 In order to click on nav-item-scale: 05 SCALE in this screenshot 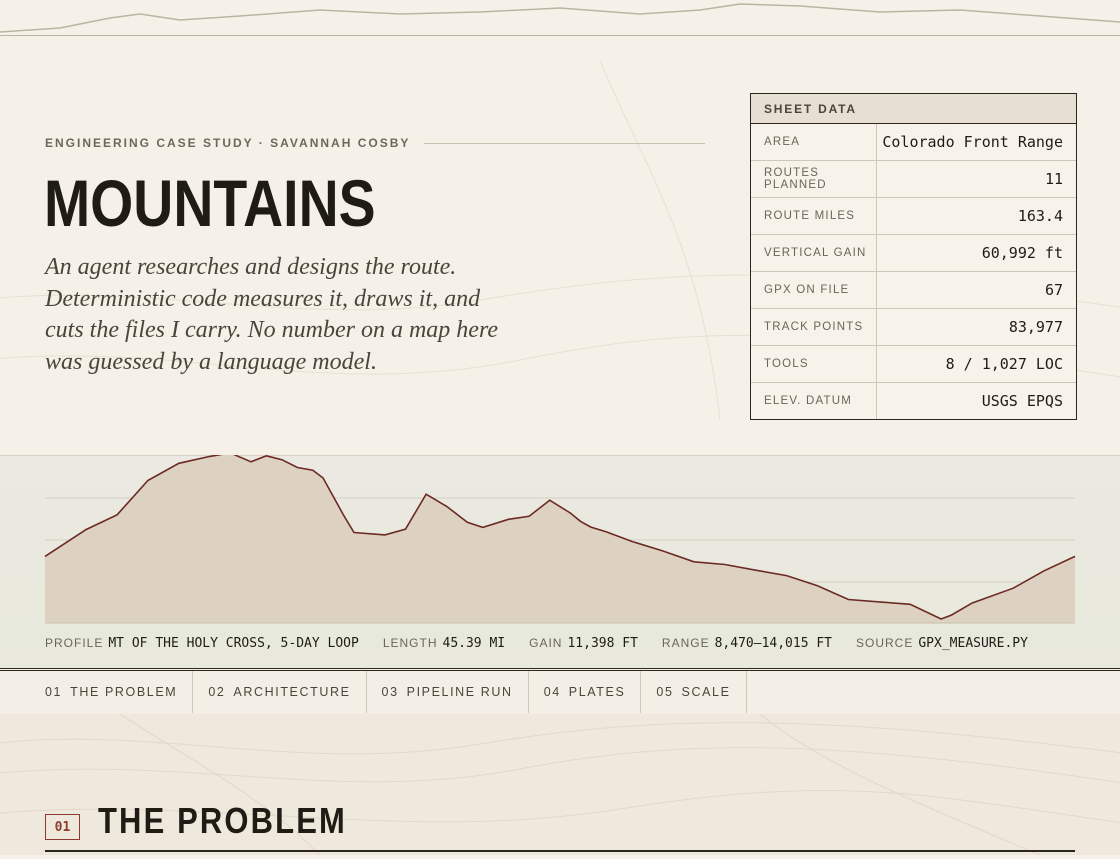, I will do `click(694, 692)`.